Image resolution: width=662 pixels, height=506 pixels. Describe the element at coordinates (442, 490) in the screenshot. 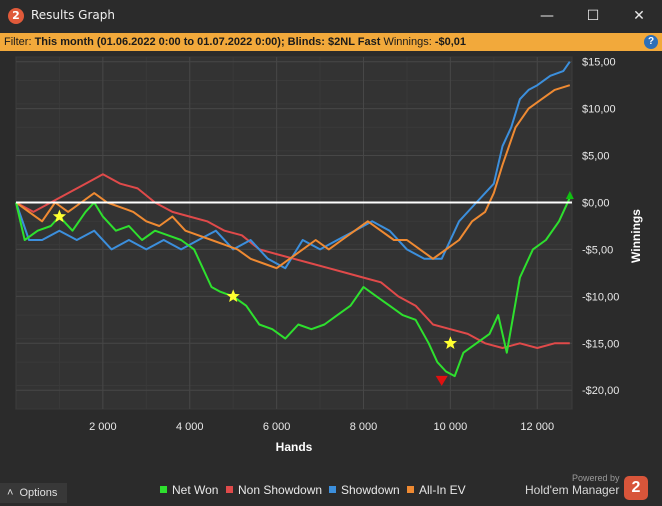

I see `legend-label: All-In EV` at that location.